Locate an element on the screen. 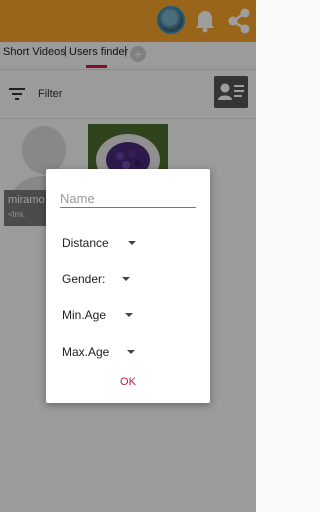 The width and height of the screenshot is (320, 512). min-age-select: Min.Age is located at coordinates (84, 315).